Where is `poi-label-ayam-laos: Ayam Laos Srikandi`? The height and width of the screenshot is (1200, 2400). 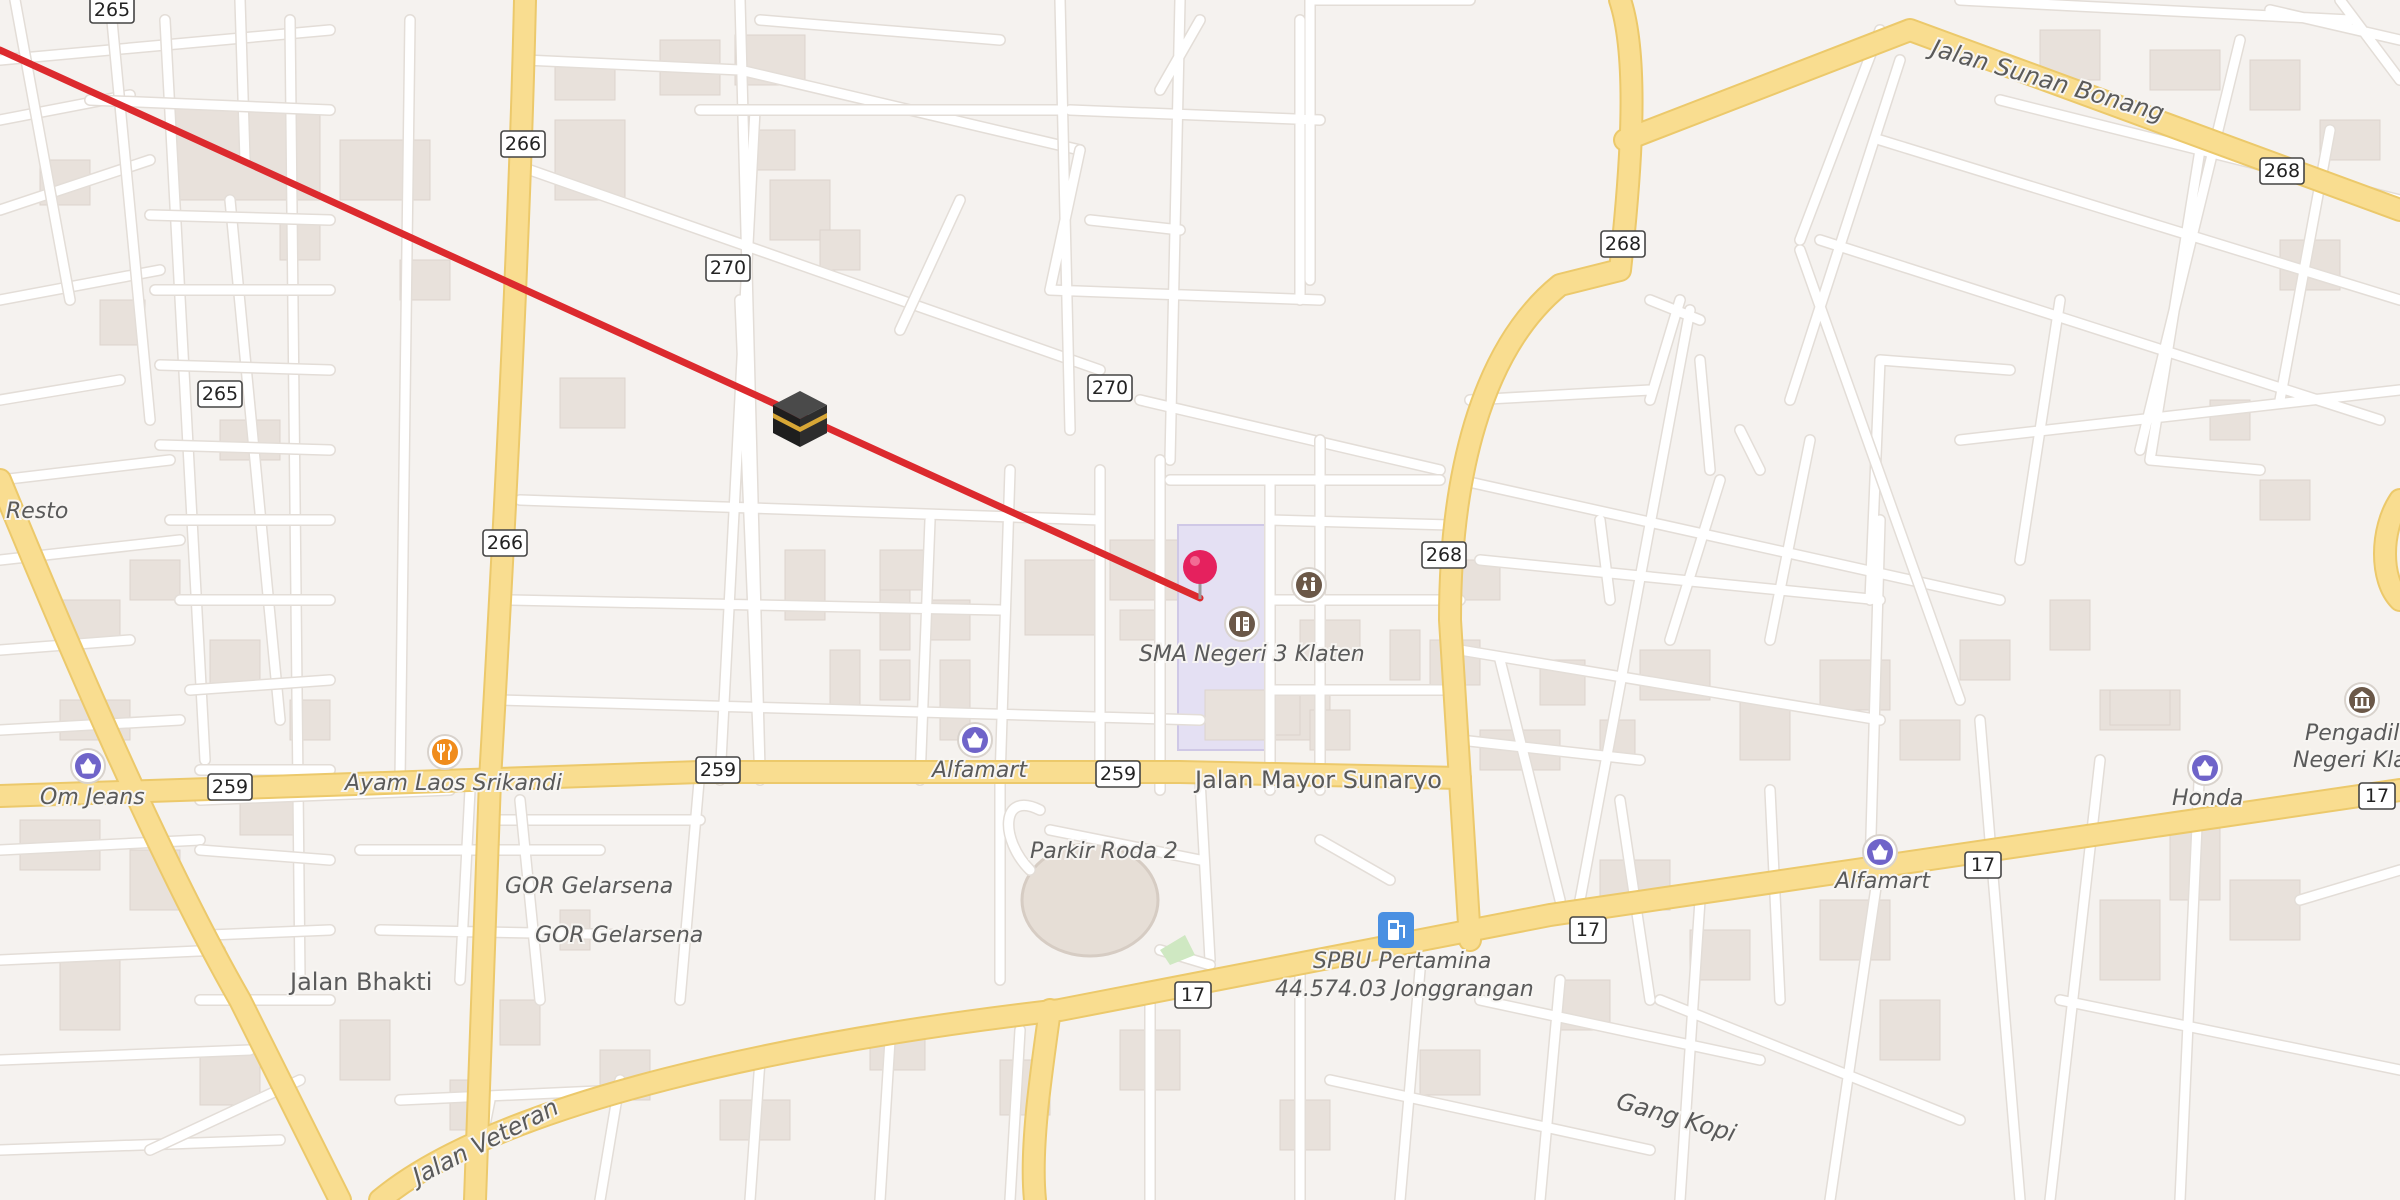 poi-label-ayam-laos: Ayam Laos Srikandi is located at coordinates (452, 783).